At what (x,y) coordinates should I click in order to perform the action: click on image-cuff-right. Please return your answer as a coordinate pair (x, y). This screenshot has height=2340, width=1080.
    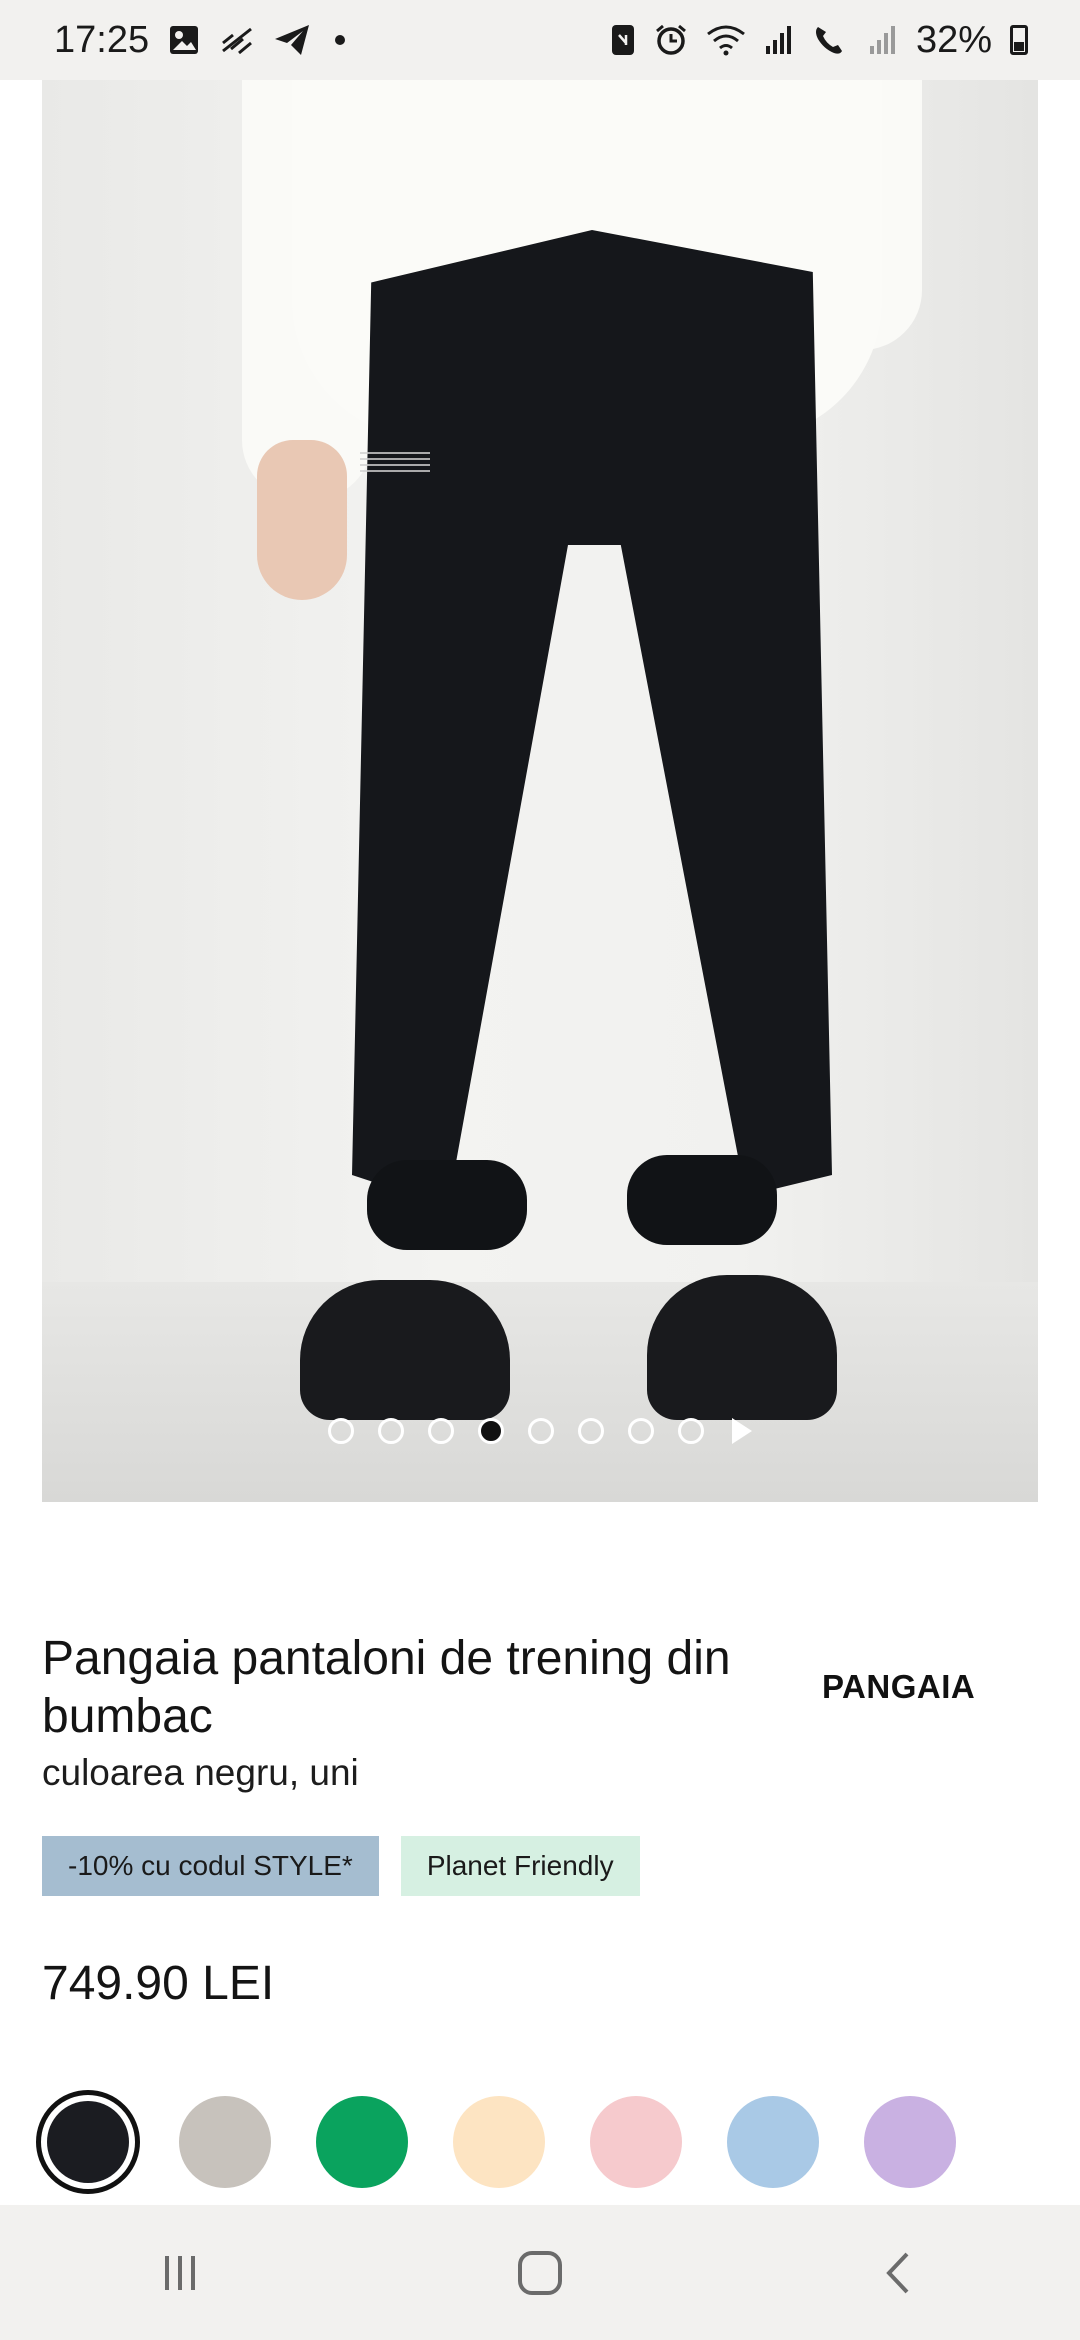
    Looking at the image, I should click on (702, 1200).